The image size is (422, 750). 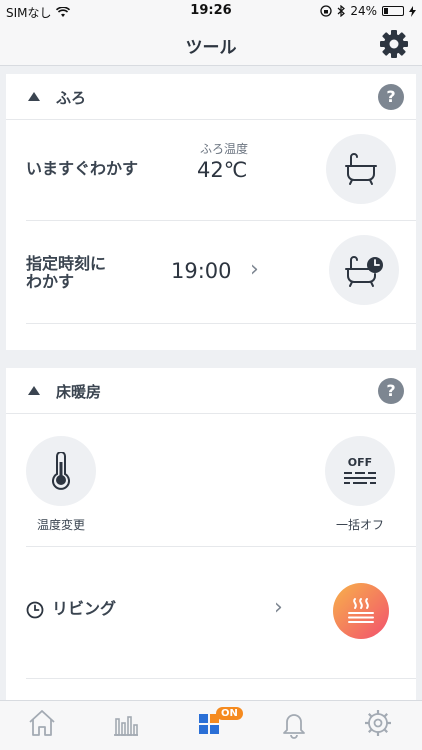 What do you see at coordinates (341, 11) in the screenshot?
I see `bluetooth-icon` at bounding box center [341, 11].